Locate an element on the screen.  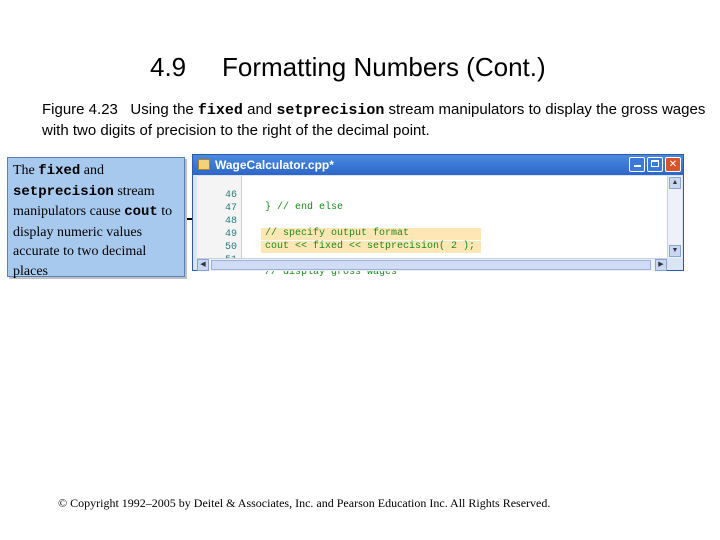
minimize-button is located at coordinates (637, 164).